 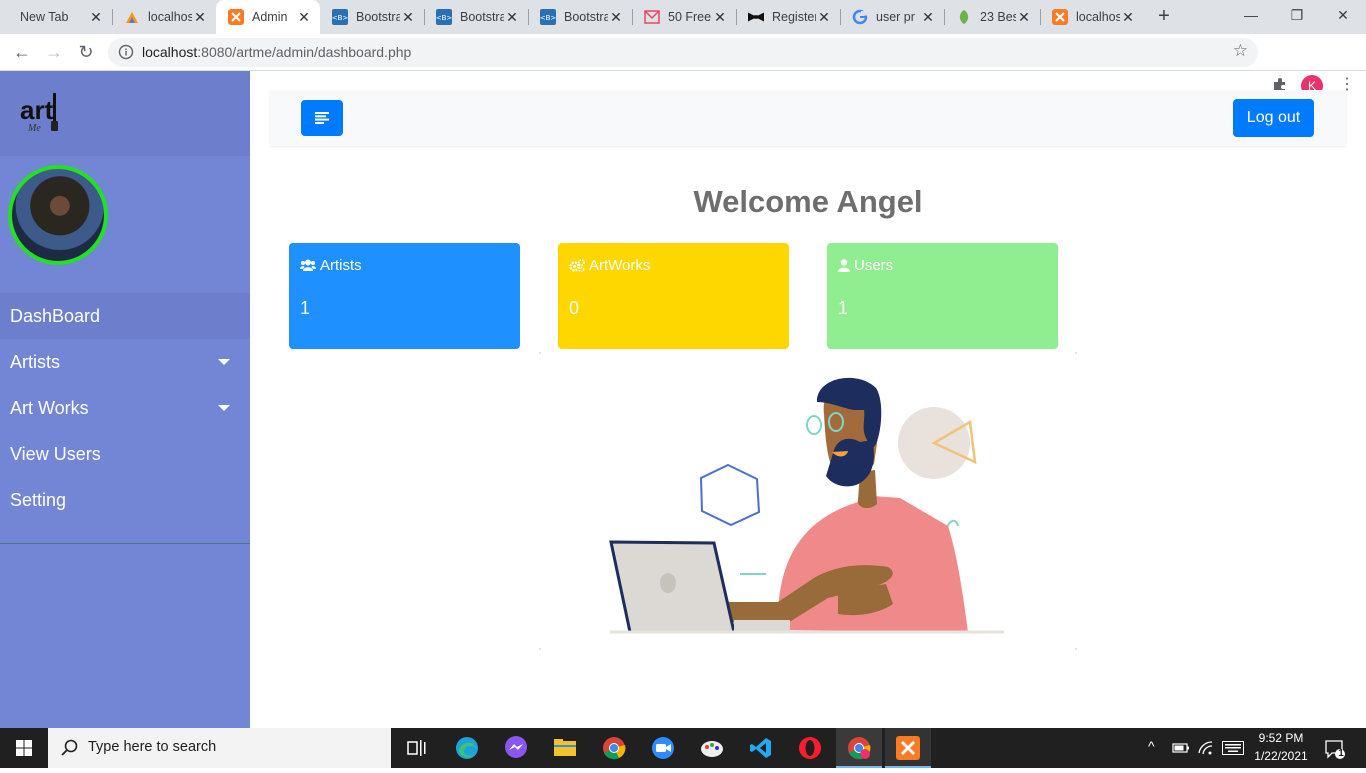 I want to click on tab-title: 23 Best, so click(x=998, y=17).